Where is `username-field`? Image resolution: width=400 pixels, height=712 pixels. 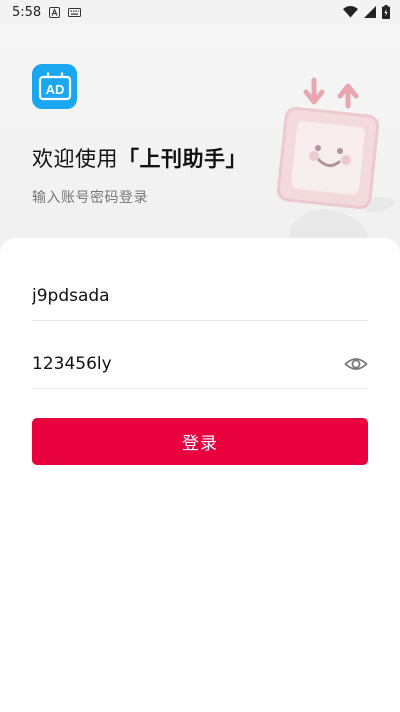 username-field is located at coordinates (200, 296).